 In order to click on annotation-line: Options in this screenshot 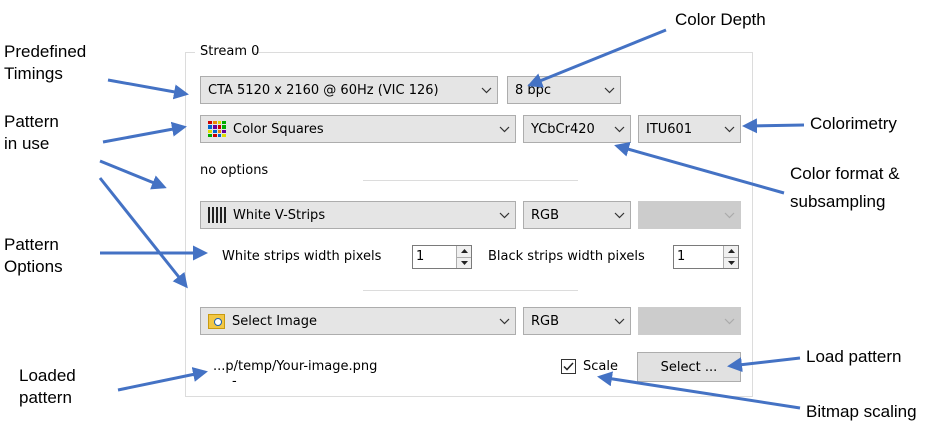, I will do `click(33, 266)`.